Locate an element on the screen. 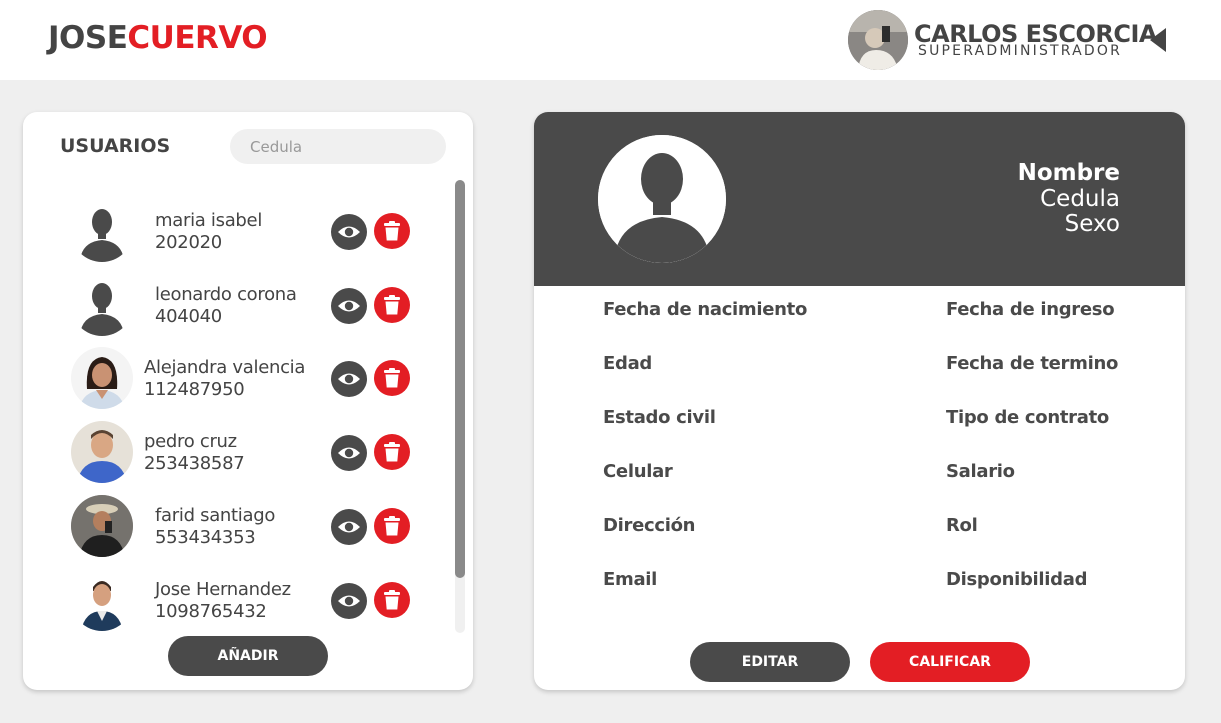 The image size is (1221, 723). field-availability: Disponibilidad is located at coordinates (1017, 579).